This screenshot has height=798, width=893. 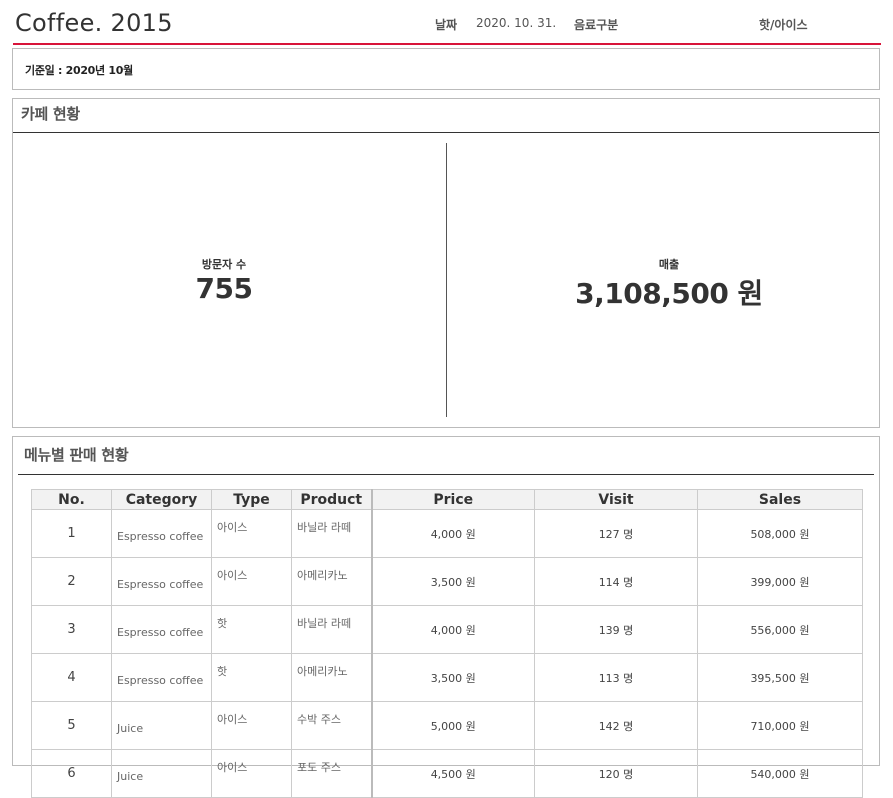 What do you see at coordinates (616, 773) in the screenshot?
I see `cell-visit: 120 명` at bounding box center [616, 773].